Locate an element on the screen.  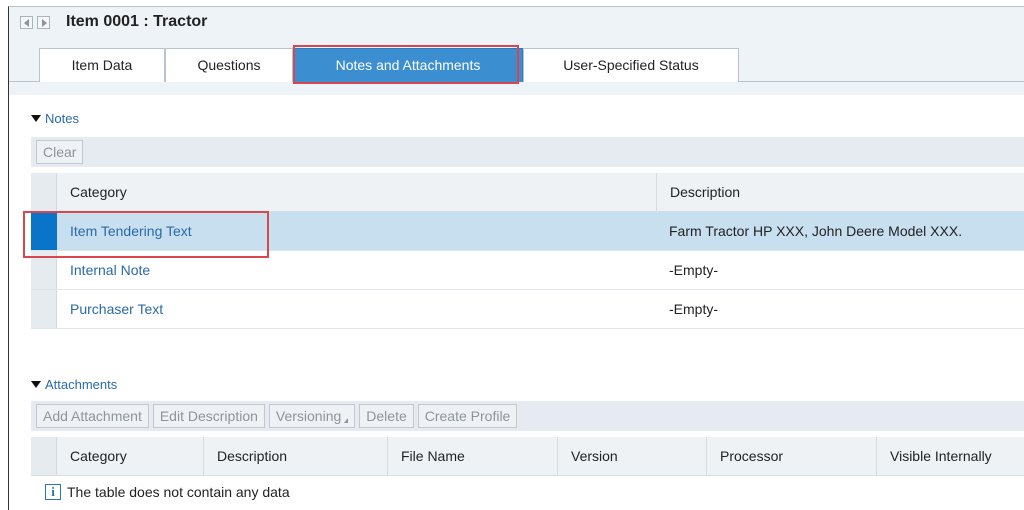
info-icon: i is located at coordinates (53, 492).